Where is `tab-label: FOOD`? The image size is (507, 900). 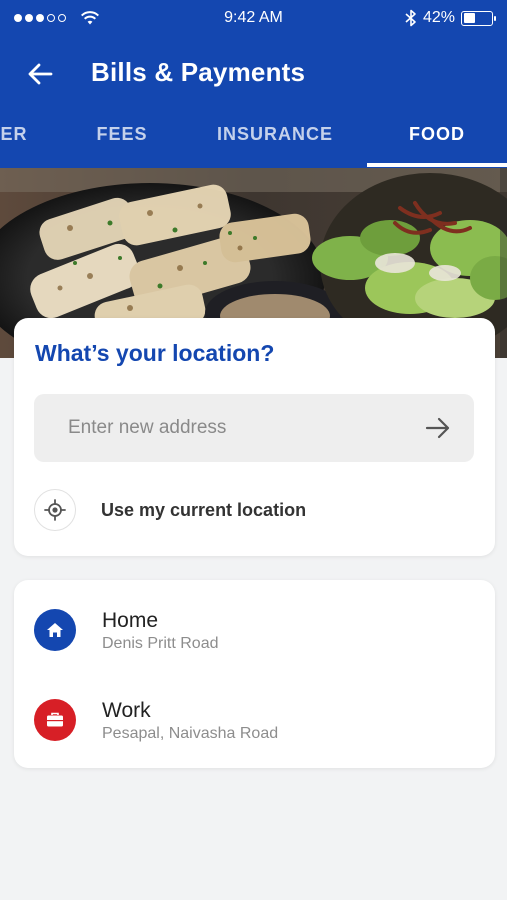 tab-label: FOOD is located at coordinates (437, 134).